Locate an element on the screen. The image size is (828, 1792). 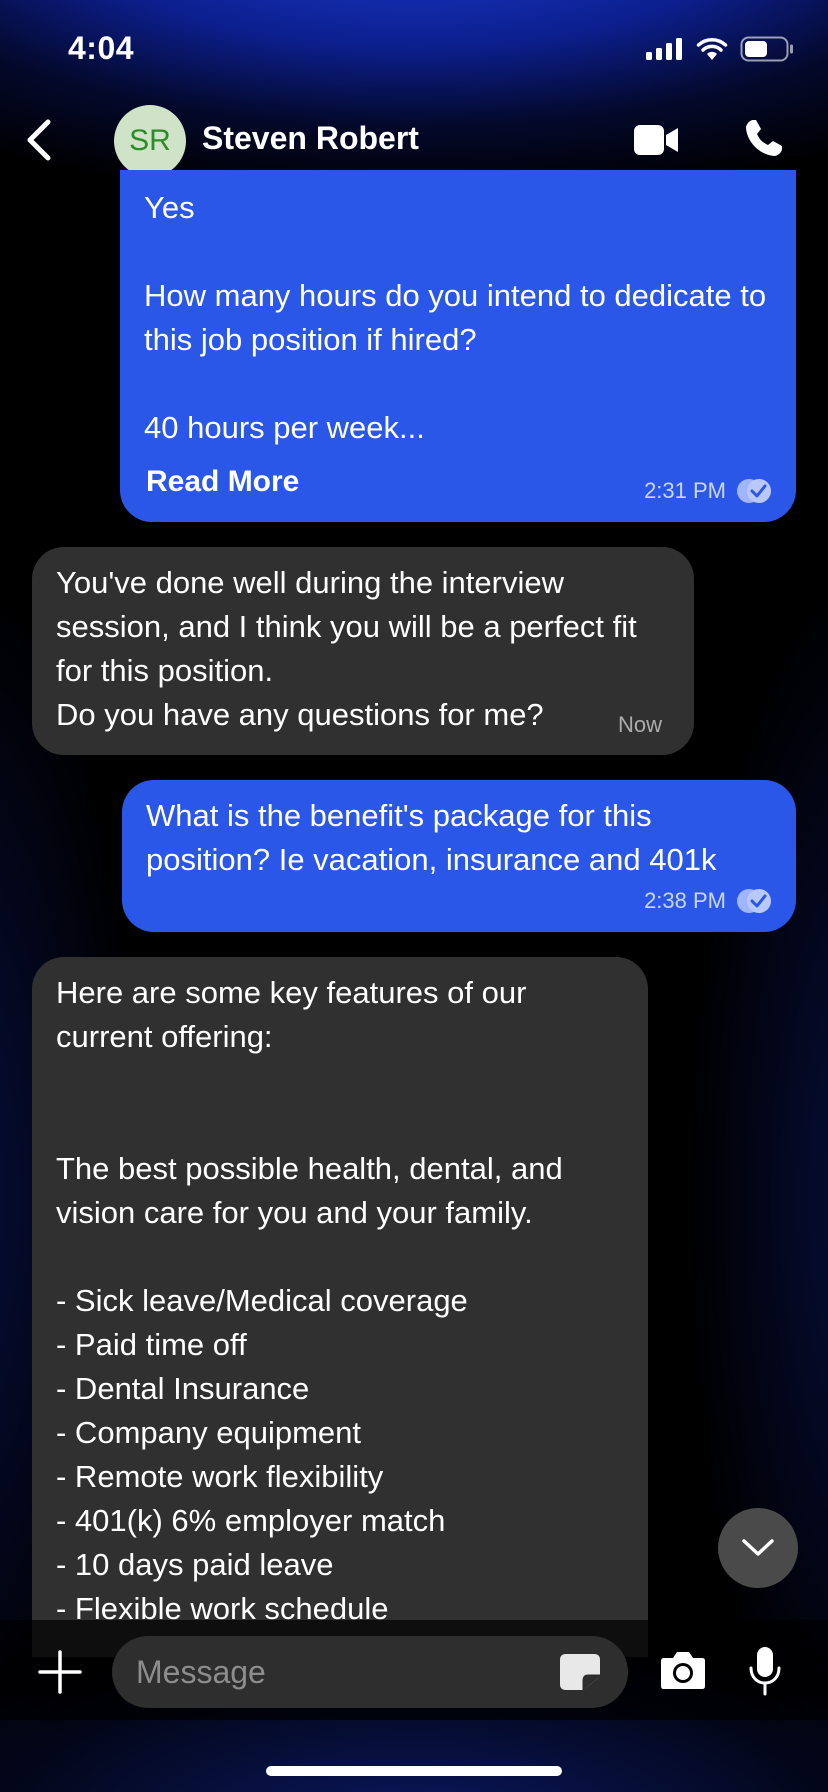
camera-icon is located at coordinates (683, 1670).